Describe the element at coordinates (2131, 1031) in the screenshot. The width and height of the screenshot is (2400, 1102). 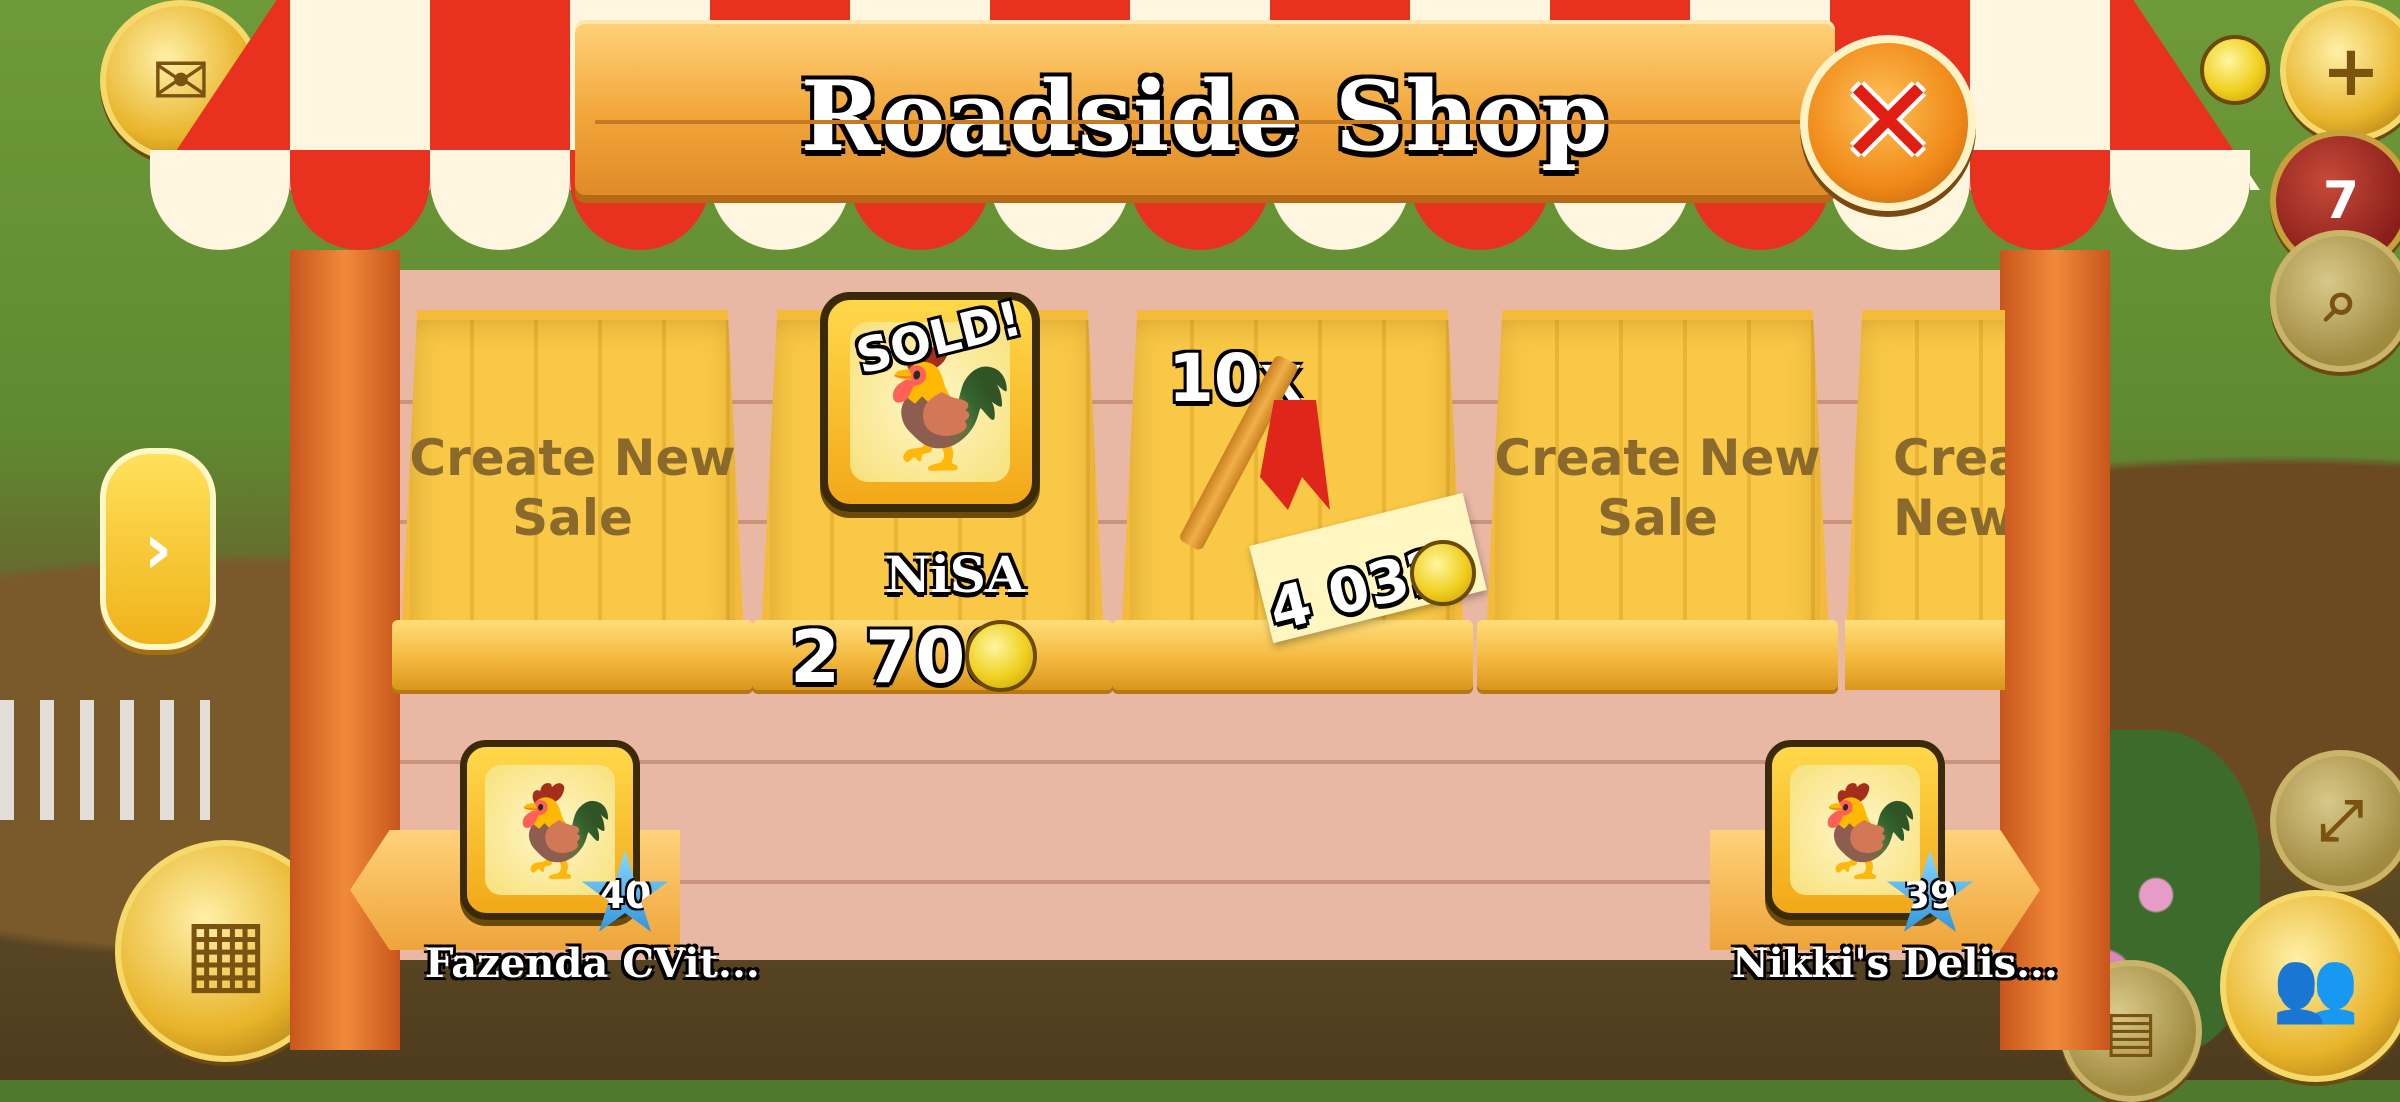
I see `newspaper-icon: ▤` at that location.